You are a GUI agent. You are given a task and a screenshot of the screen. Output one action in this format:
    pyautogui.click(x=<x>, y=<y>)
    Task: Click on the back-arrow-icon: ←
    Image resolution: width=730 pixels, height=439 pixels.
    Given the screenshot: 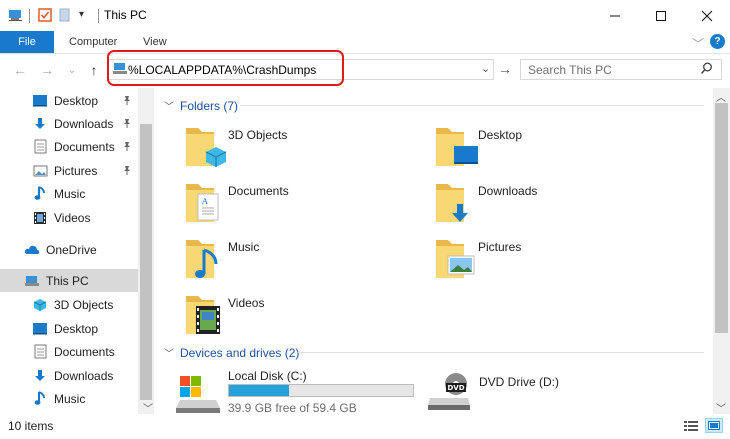 What is the action you would take?
    pyautogui.click(x=20, y=70)
    